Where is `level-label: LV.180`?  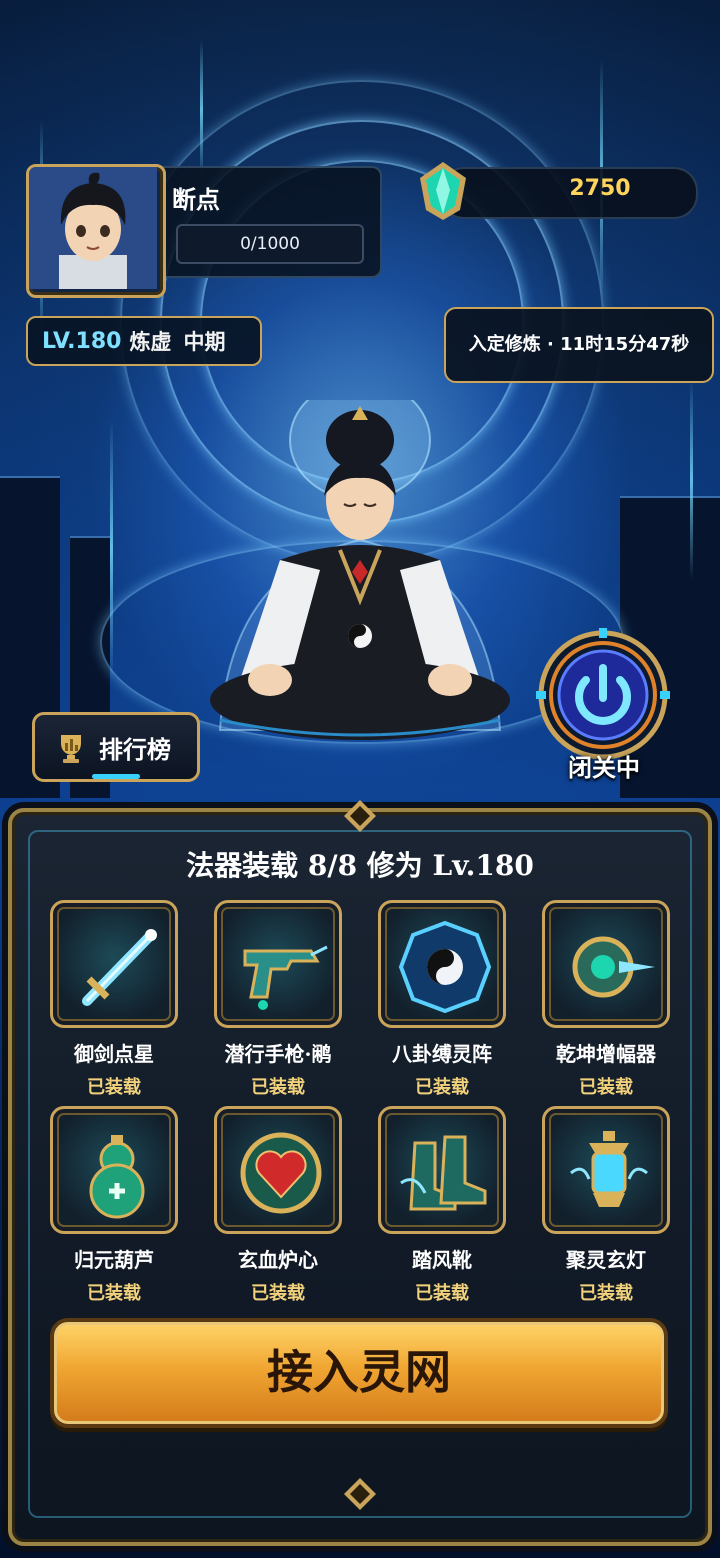 level-label: LV.180 is located at coordinates (82, 341).